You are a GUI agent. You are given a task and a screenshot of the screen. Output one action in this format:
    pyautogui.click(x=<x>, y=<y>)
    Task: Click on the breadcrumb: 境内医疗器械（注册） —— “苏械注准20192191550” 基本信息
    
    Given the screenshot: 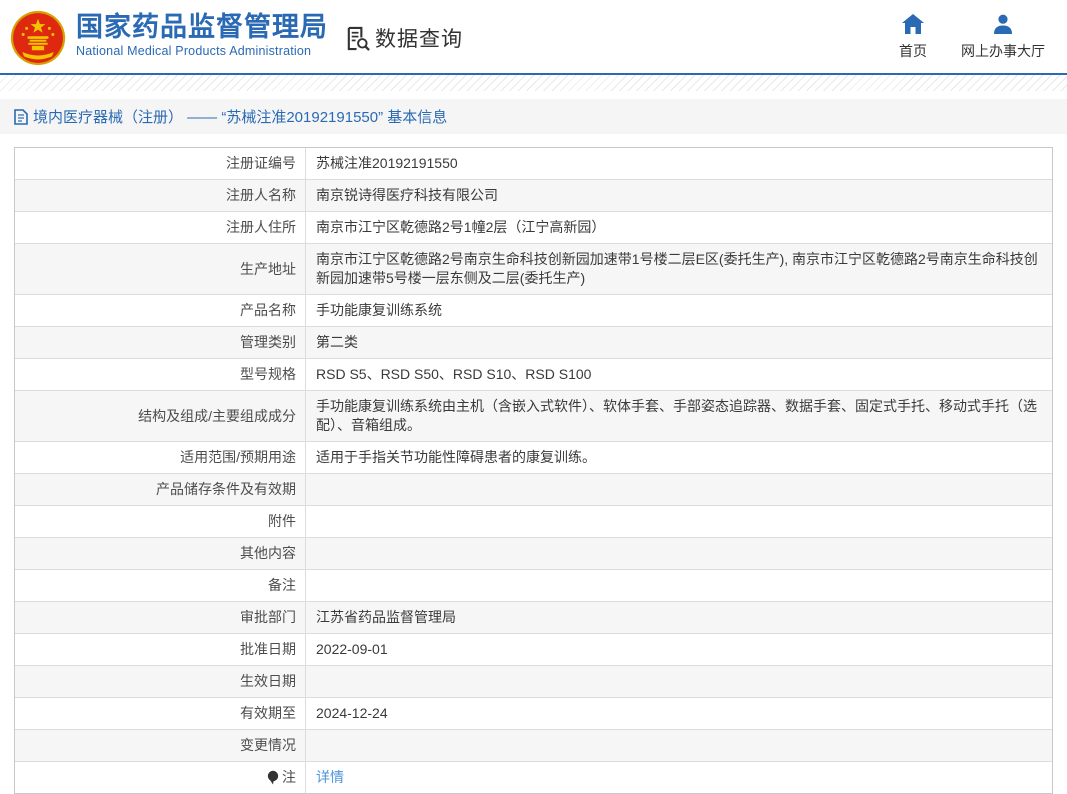 What is the action you would take?
    pyautogui.click(x=533, y=116)
    